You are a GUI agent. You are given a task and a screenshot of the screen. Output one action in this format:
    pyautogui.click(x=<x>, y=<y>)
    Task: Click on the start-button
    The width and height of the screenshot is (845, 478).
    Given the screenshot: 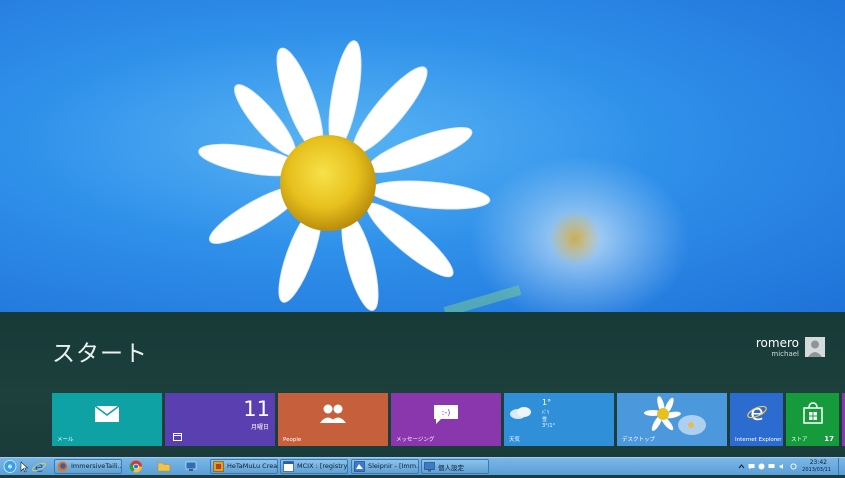 What is the action you would take?
    pyautogui.click(x=10, y=466)
    